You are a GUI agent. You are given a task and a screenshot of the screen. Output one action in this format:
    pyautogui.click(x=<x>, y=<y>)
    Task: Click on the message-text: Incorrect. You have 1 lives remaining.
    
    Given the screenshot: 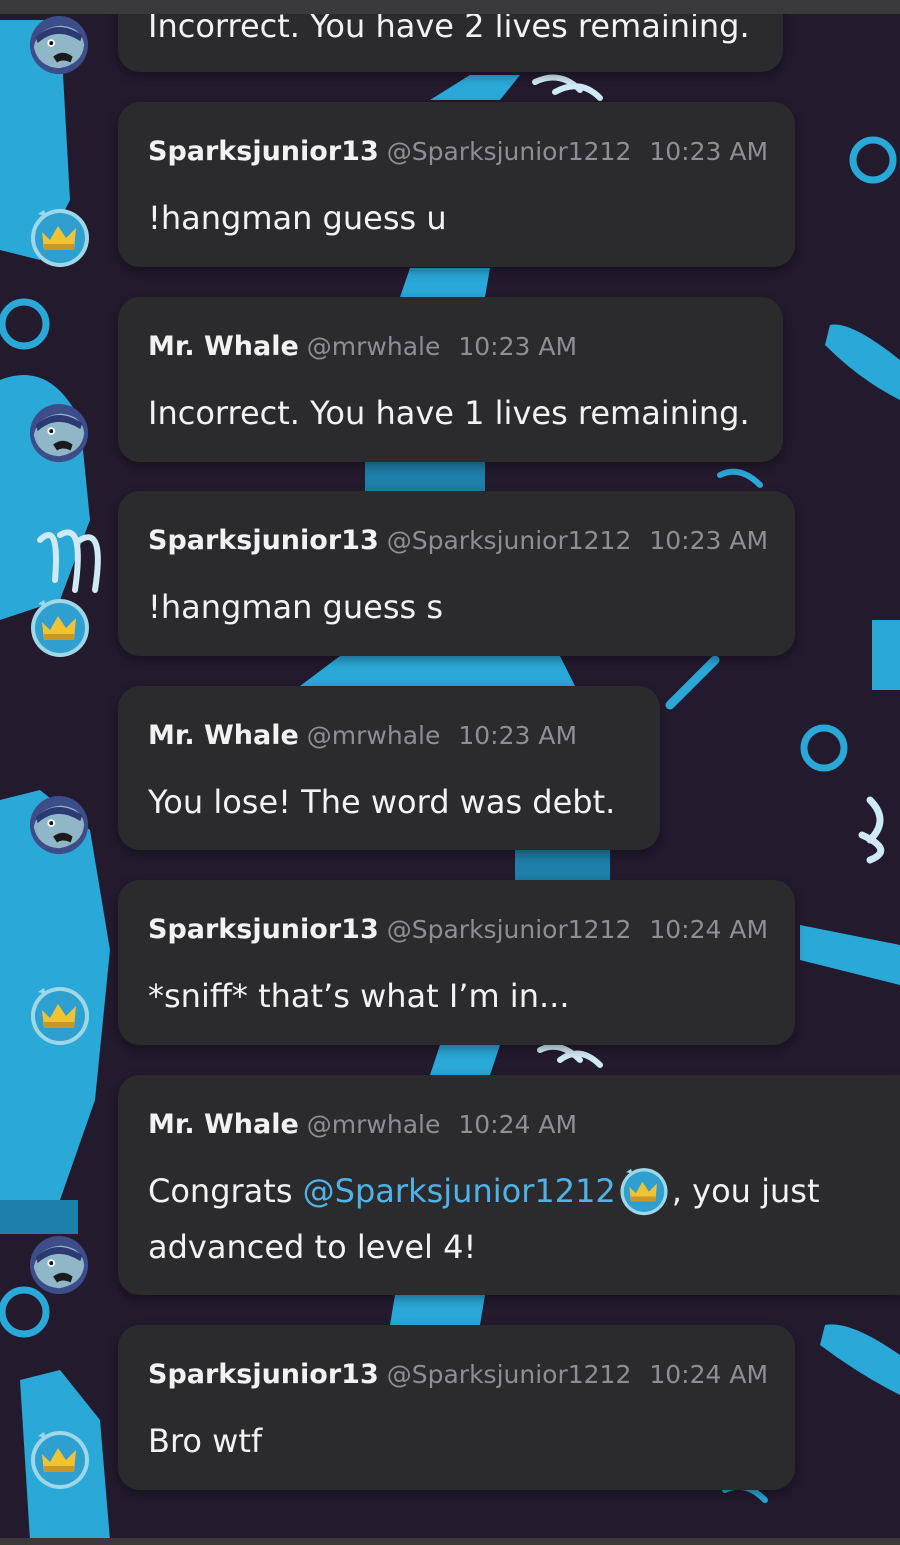 What is the action you would take?
    pyautogui.click(x=449, y=413)
    